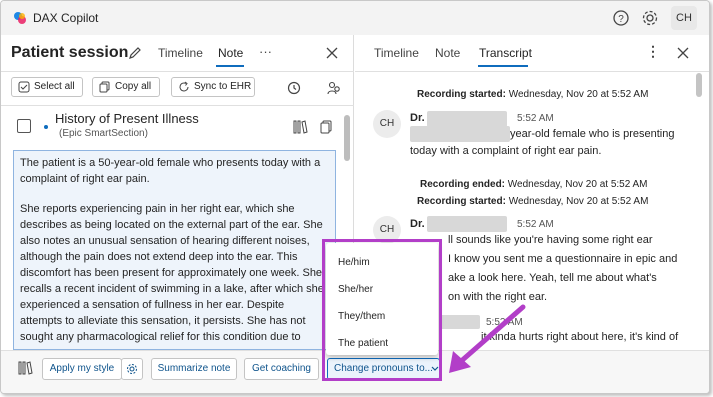 The width and height of the screenshot is (713, 397). What do you see at coordinates (127, 118) in the screenshot?
I see `section-title: History of Present Illness` at bounding box center [127, 118].